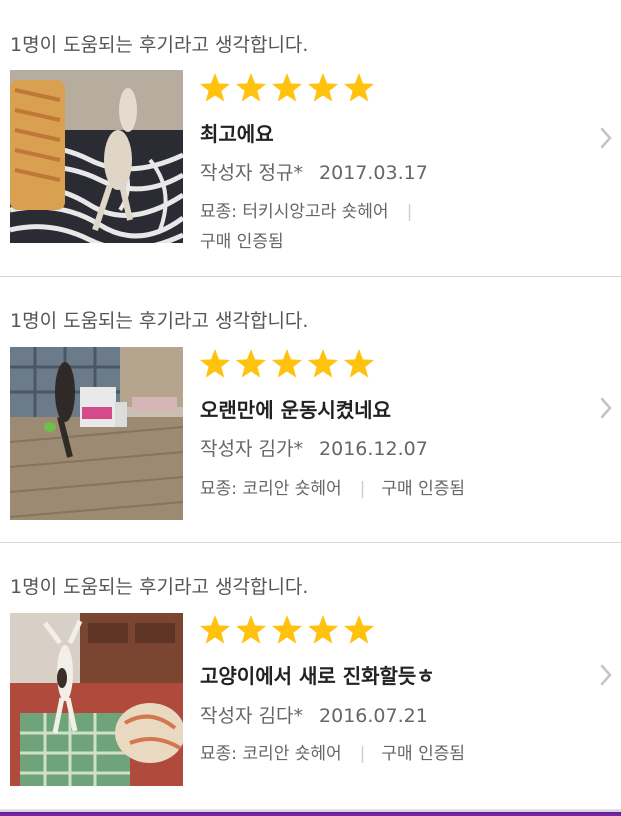 This screenshot has height=816, width=621. What do you see at coordinates (314, 171) in the screenshot?
I see `review-author-line: 작성자 정규* 2017.03.17` at bounding box center [314, 171].